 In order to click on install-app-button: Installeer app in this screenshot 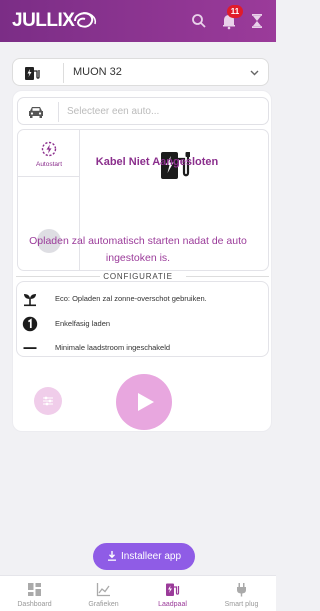, I will do `click(144, 556)`.